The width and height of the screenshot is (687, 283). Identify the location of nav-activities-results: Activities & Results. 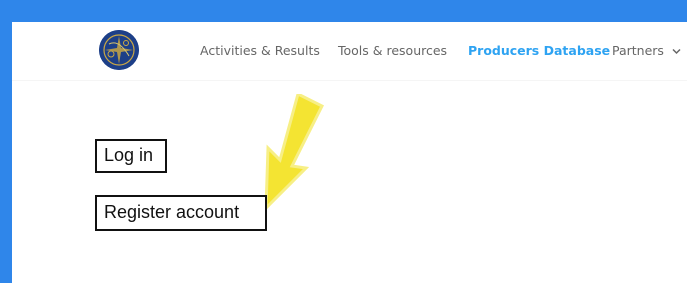
(260, 50).